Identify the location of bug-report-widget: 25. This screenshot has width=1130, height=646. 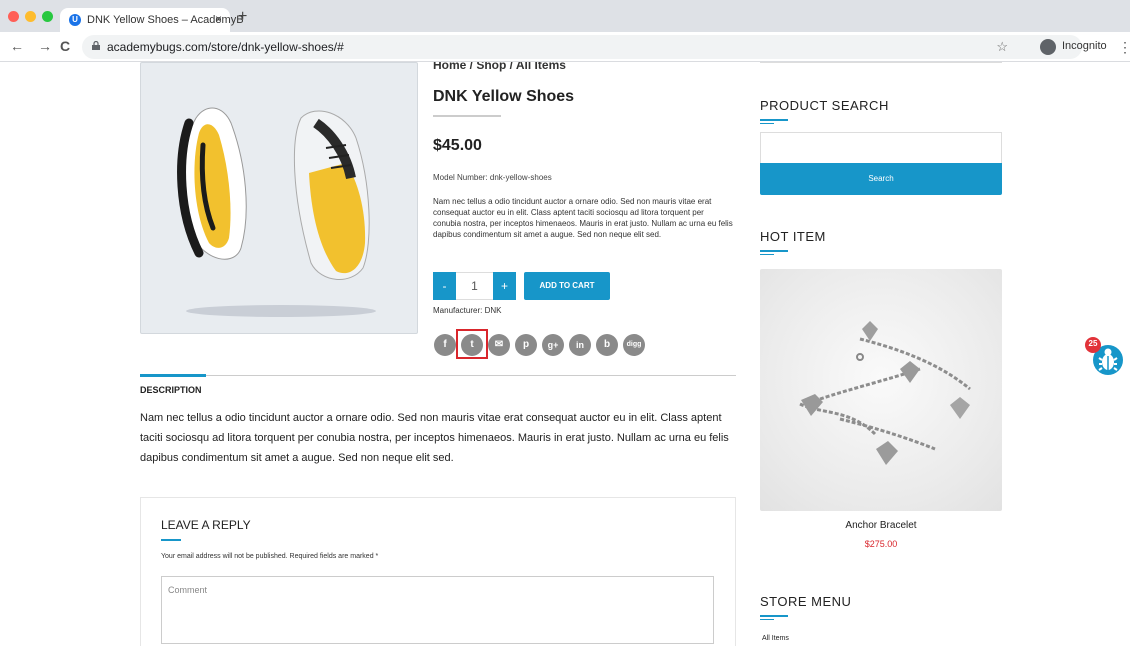
(1104, 356).